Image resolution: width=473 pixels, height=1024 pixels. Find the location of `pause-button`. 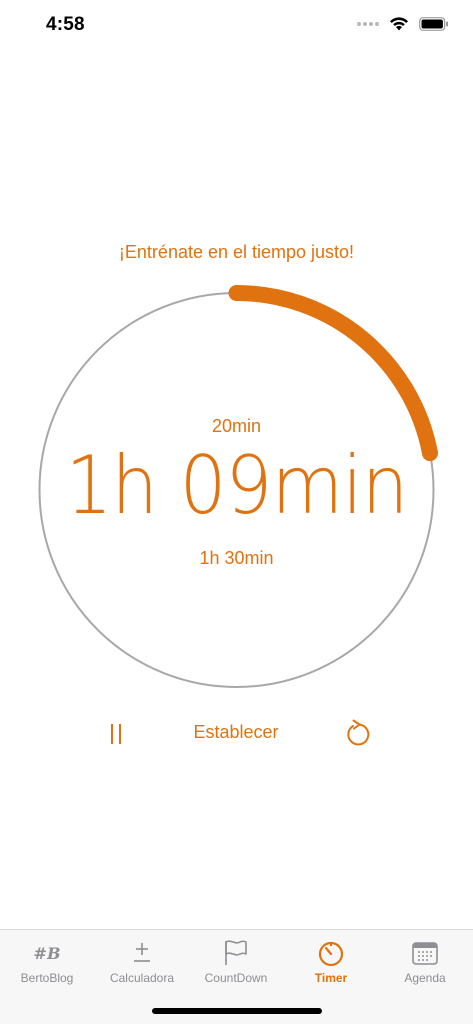

pause-button is located at coordinates (116, 734).